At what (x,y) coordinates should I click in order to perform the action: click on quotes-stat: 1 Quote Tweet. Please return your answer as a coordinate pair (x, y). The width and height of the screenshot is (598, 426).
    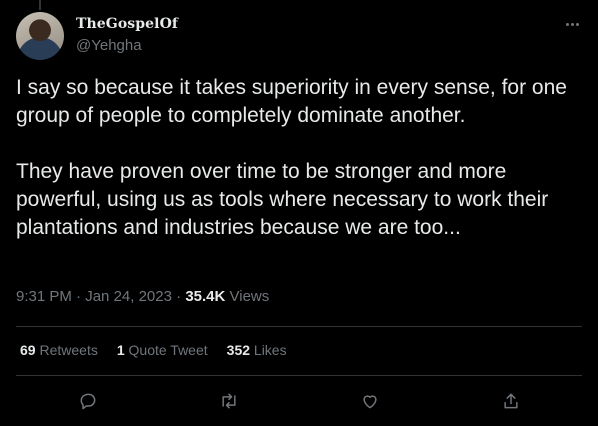
    Looking at the image, I should click on (162, 350).